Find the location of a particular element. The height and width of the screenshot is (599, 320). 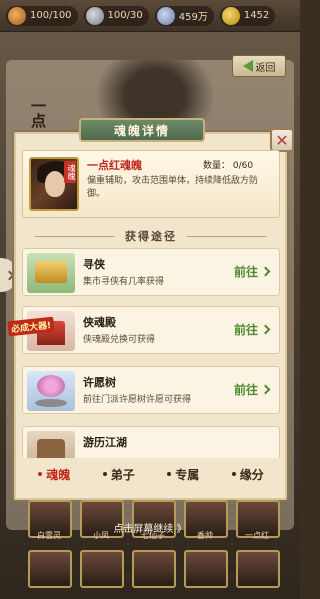

item-quantity: 数量： 0/60 is located at coordinates (228, 164).